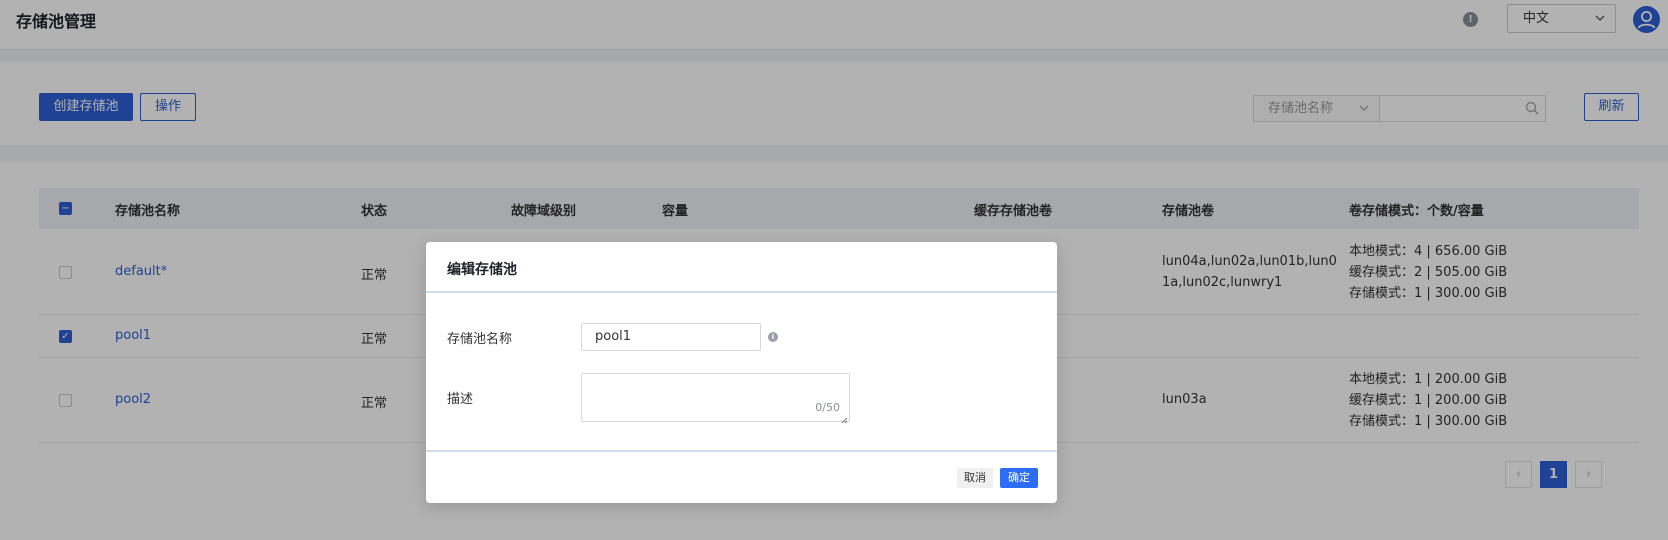 The height and width of the screenshot is (540, 1668). What do you see at coordinates (480, 339) in the screenshot?
I see `pool-name-label: 存储池名称` at bounding box center [480, 339].